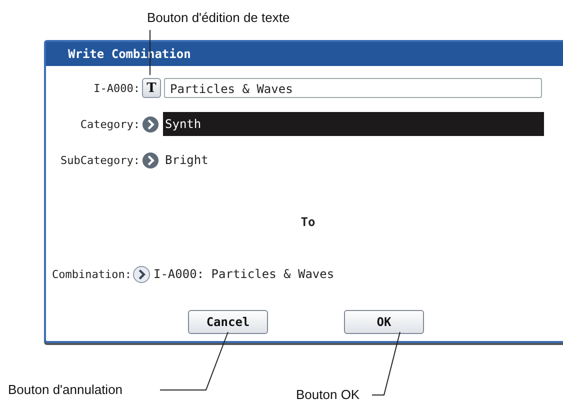 The height and width of the screenshot is (405, 563). Describe the element at coordinates (228, 322) in the screenshot. I see `cancel-button: Cancel` at that location.